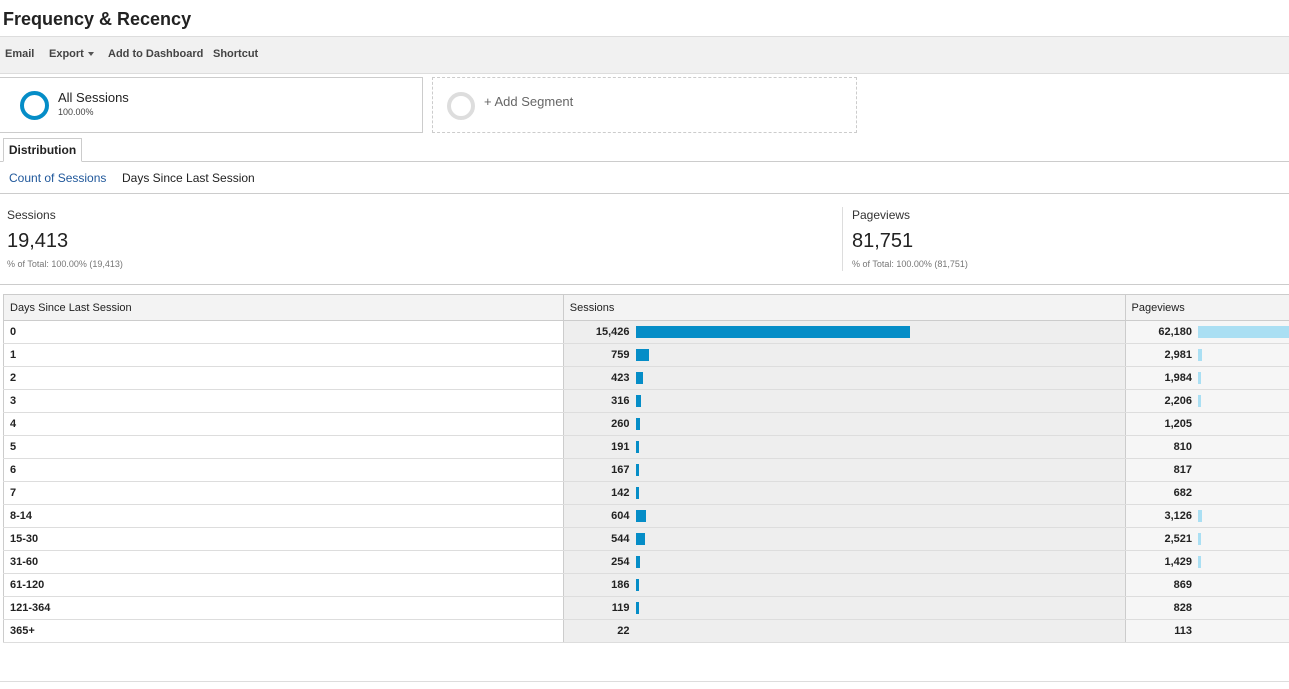  Describe the element at coordinates (844, 401) in the screenshot. I see `row-sessions-cell: 316` at that location.